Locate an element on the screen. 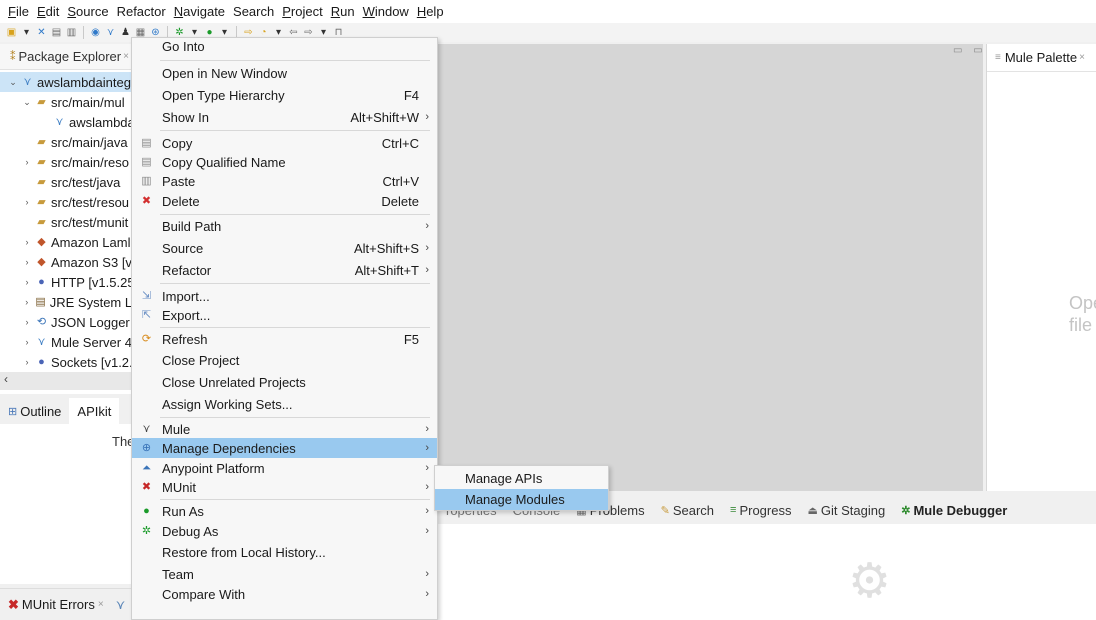  menu-item-label: Team is located at coordinates (178, 574).